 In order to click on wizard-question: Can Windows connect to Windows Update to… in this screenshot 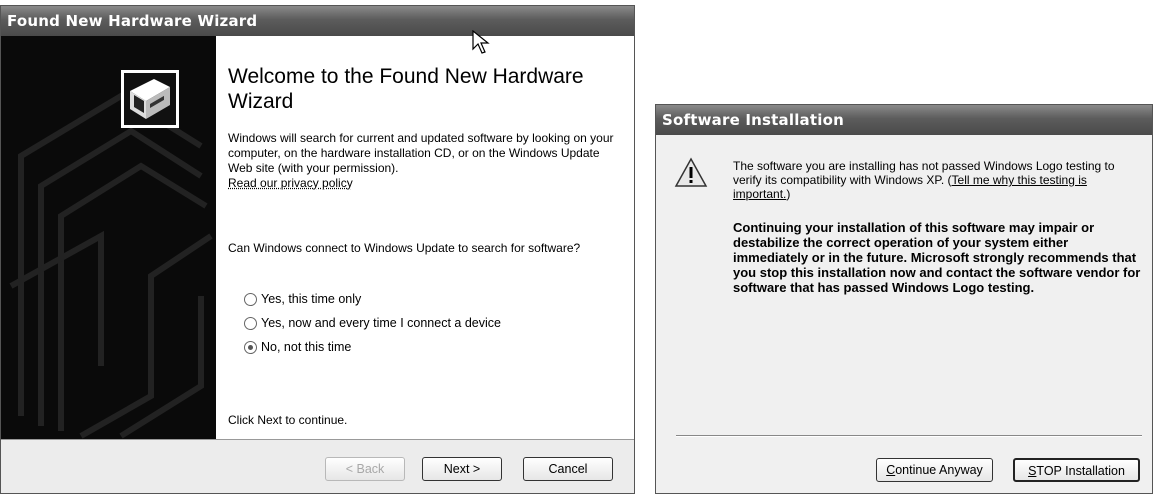, I will do `click(404, 248)`.